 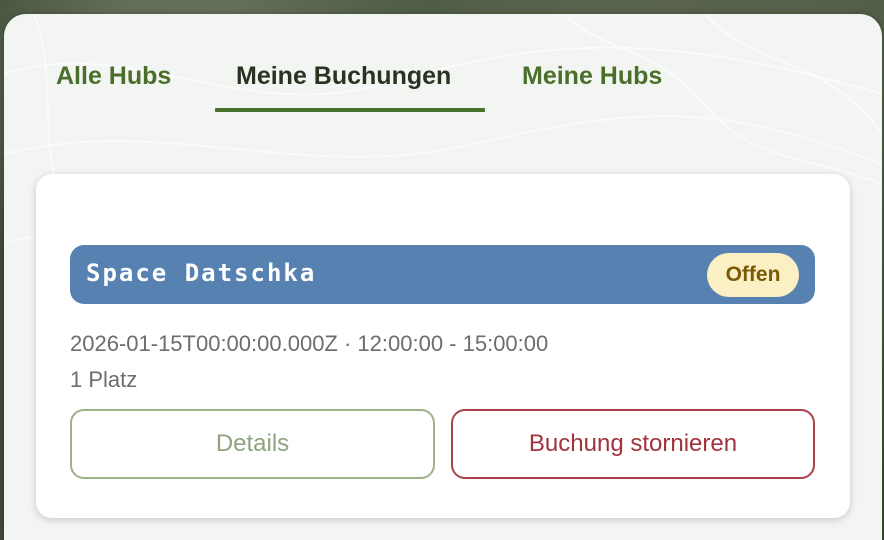 What do you see at coordinates (113, 76) in the screenshot?
I see `tab-alle-hubs: Alle Hubs` at bounding box center [113, 76].